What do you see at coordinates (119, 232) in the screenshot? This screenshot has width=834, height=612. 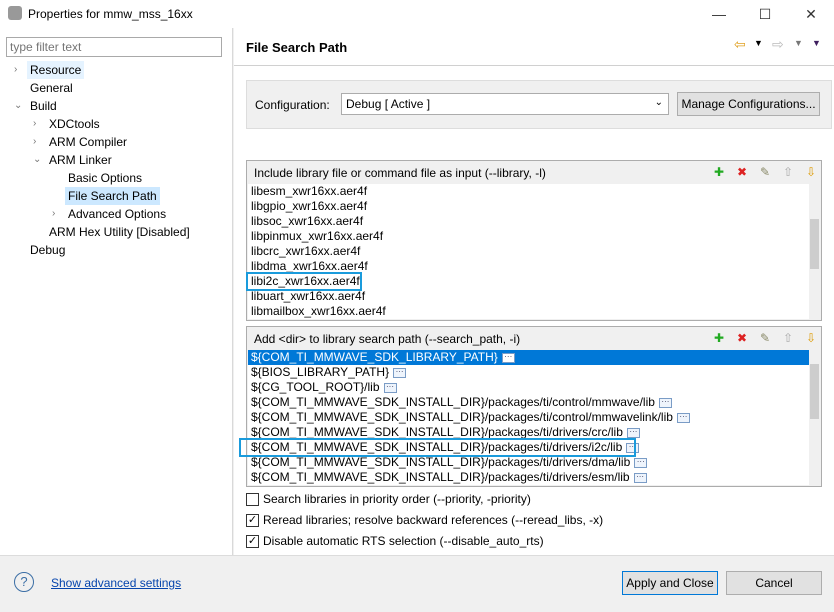 I see `sidebar-item: ARM Hex Utility [Disabled]` at bounding box center [119, 232].